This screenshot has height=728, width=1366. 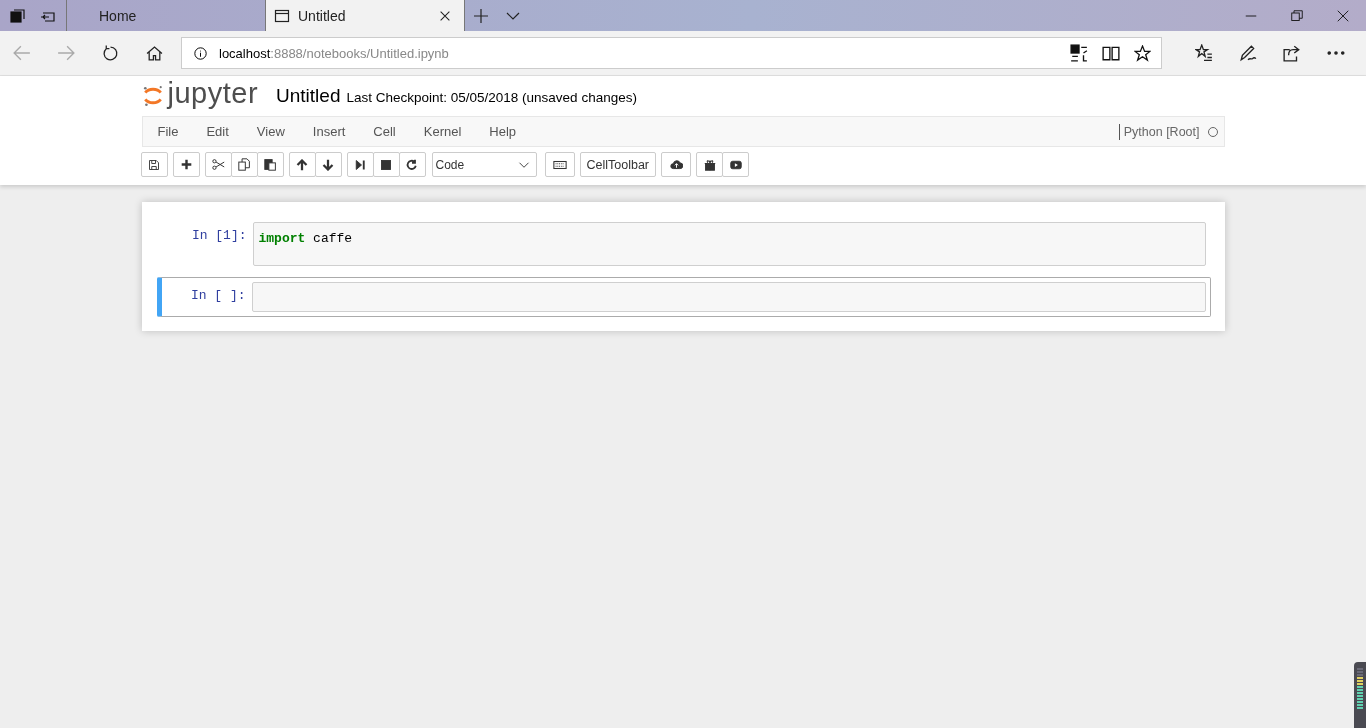 I want to click on copy-button, so click(x=244, y=164).